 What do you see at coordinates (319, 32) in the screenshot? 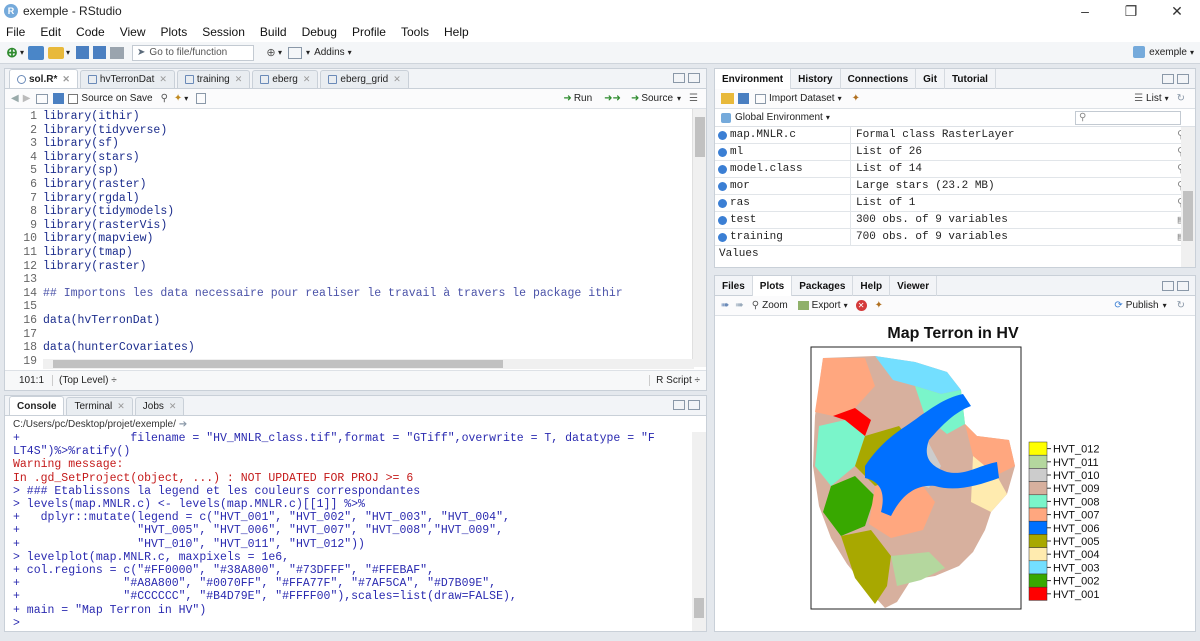
I see `menu-debug: Debug` at bounding box center [319, 32].